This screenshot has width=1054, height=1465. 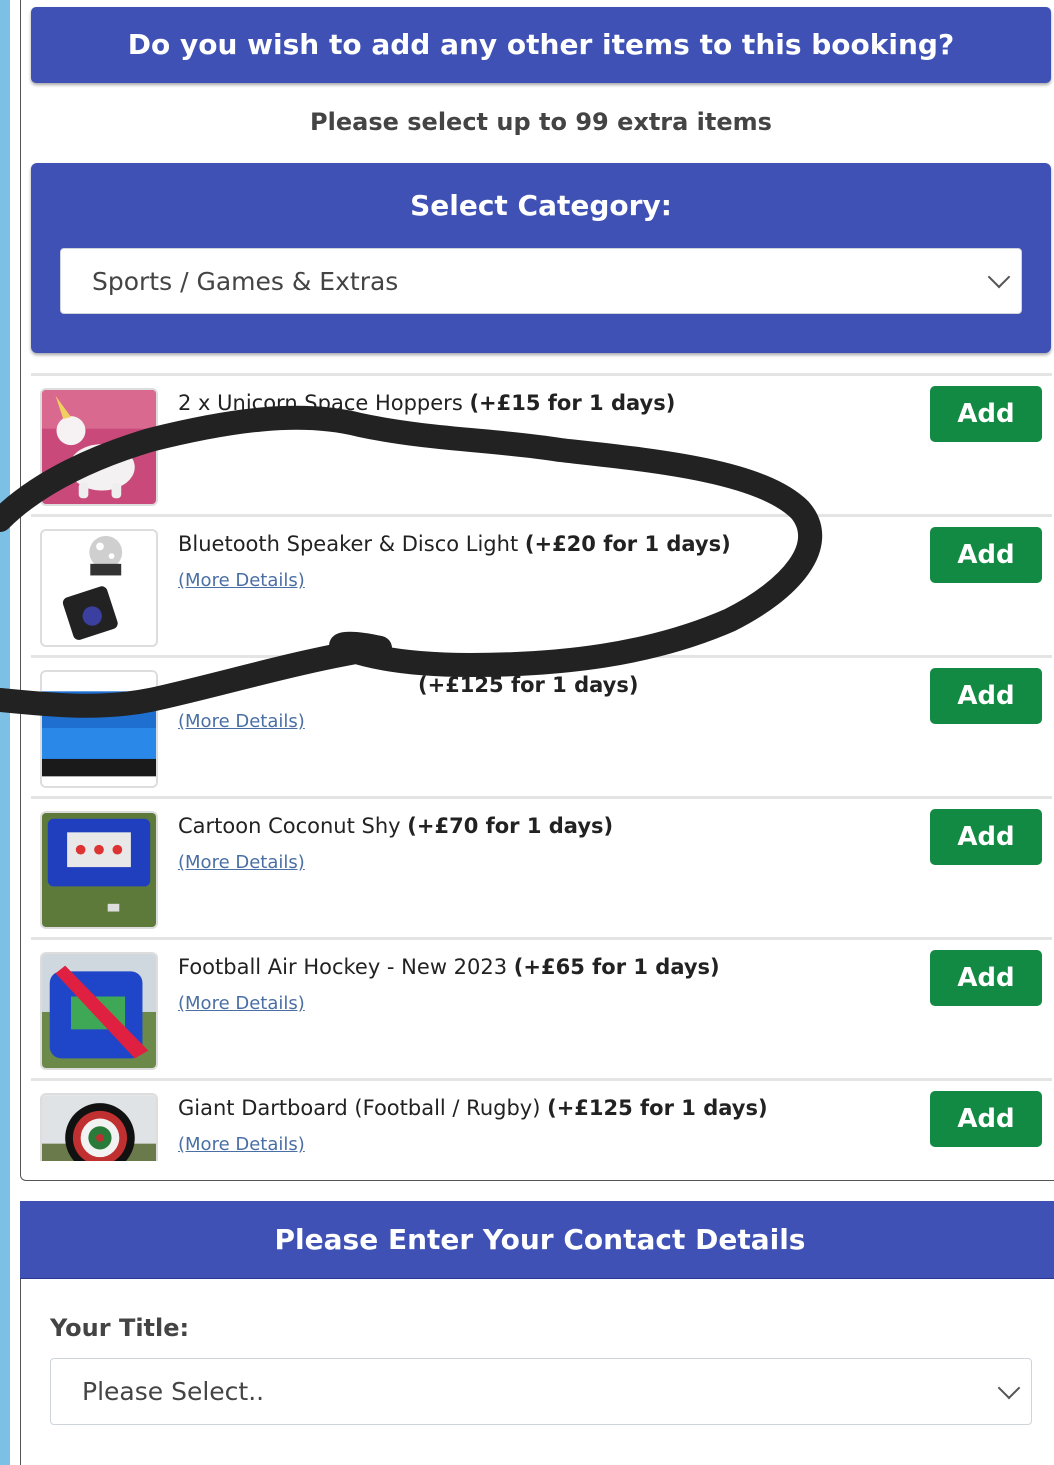 What do you see at coordinates (343, 967) in the screenshot?
I see `item-name: Football Air Hockey - New 2023` at bounding box center [343, 967].